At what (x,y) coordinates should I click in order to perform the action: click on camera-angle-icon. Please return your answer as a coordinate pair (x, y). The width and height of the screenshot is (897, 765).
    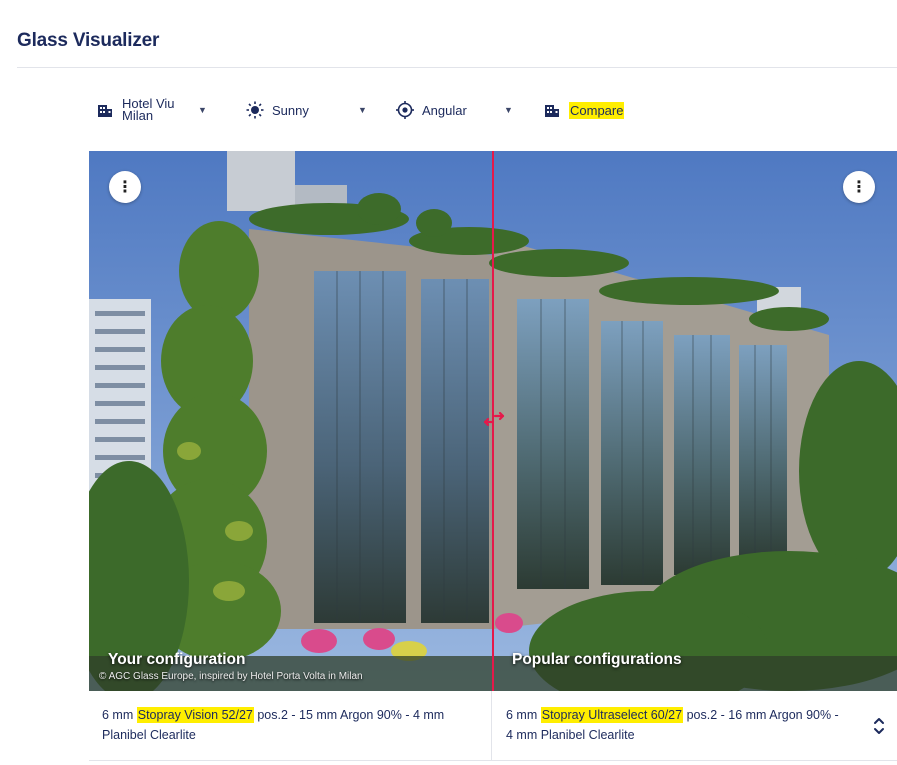
    Looking at the image, I should click on (405, 110).